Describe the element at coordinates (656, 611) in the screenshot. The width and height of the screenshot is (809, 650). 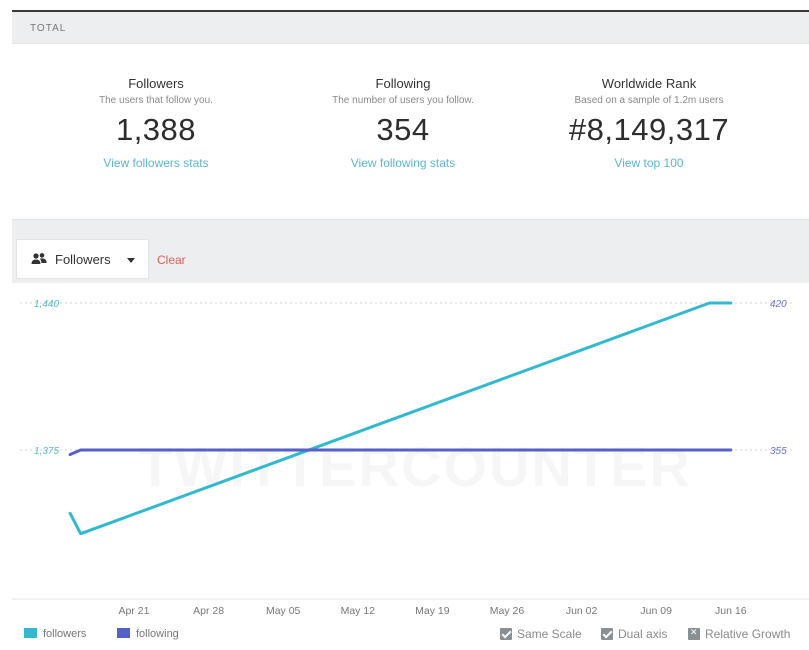
I see `x-tick-label: Jun 09` at that location.